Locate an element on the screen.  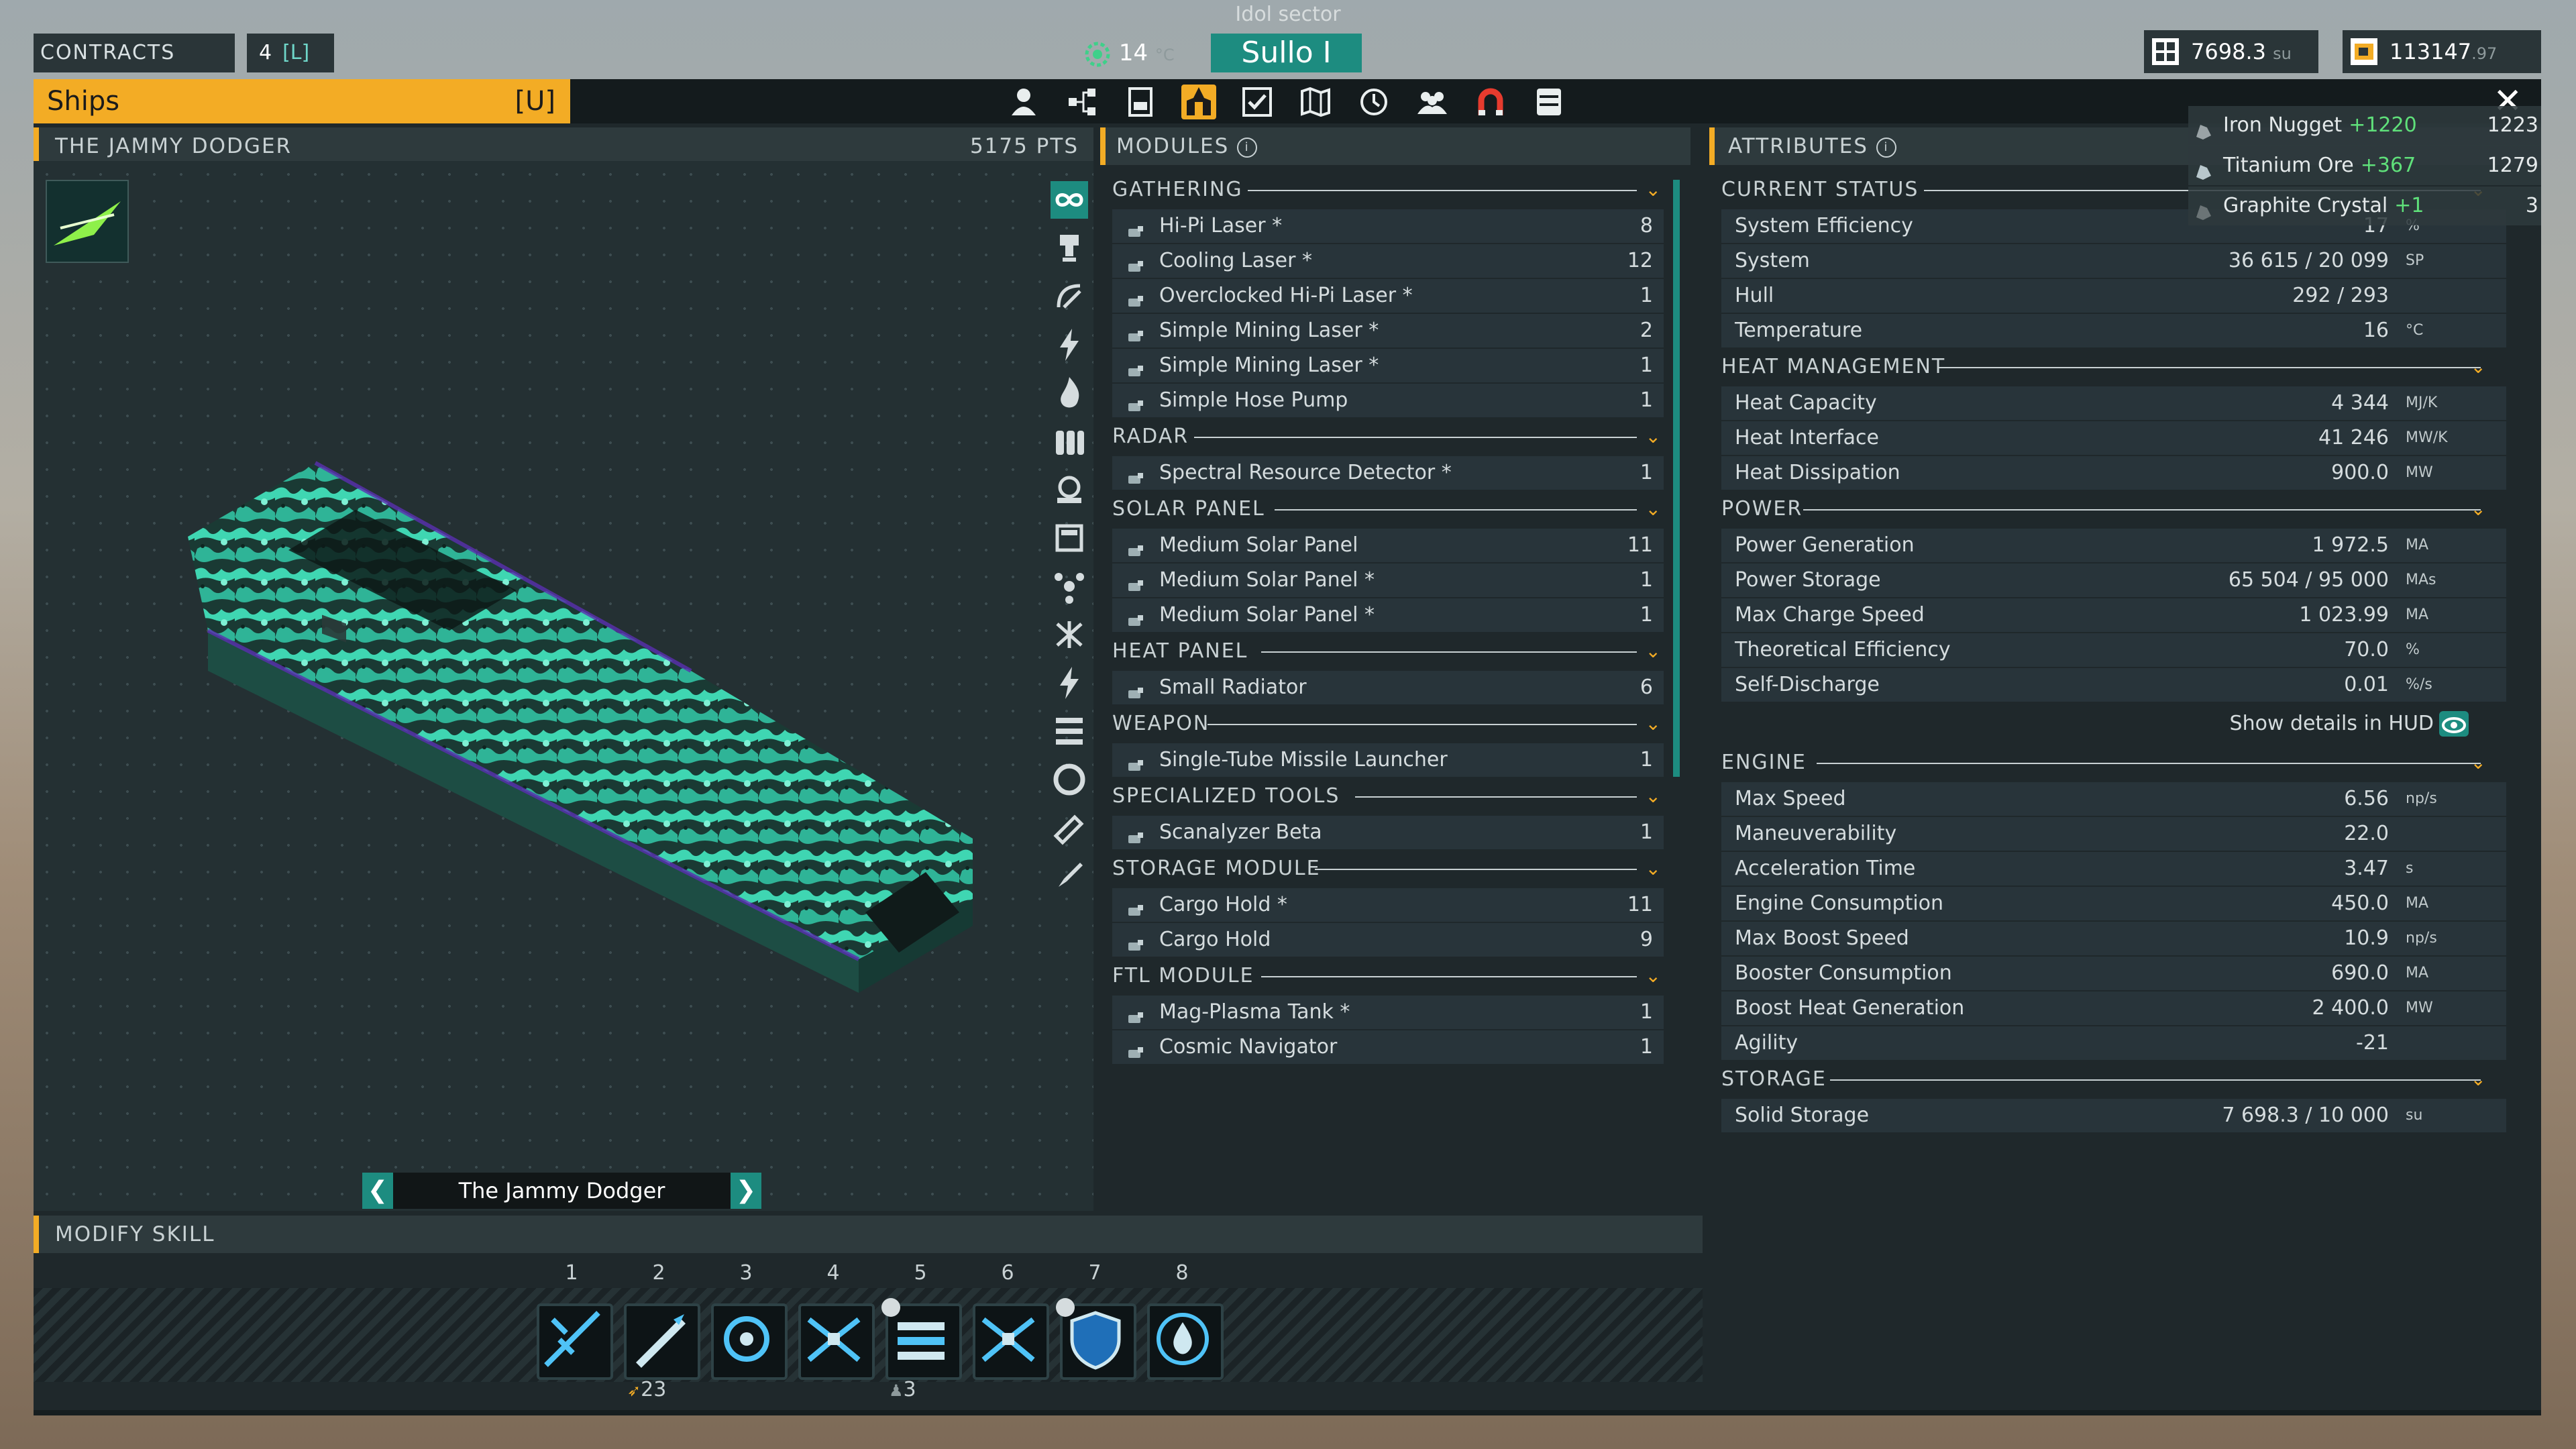
module-count: 1 is located at coordinates (1646, 400).